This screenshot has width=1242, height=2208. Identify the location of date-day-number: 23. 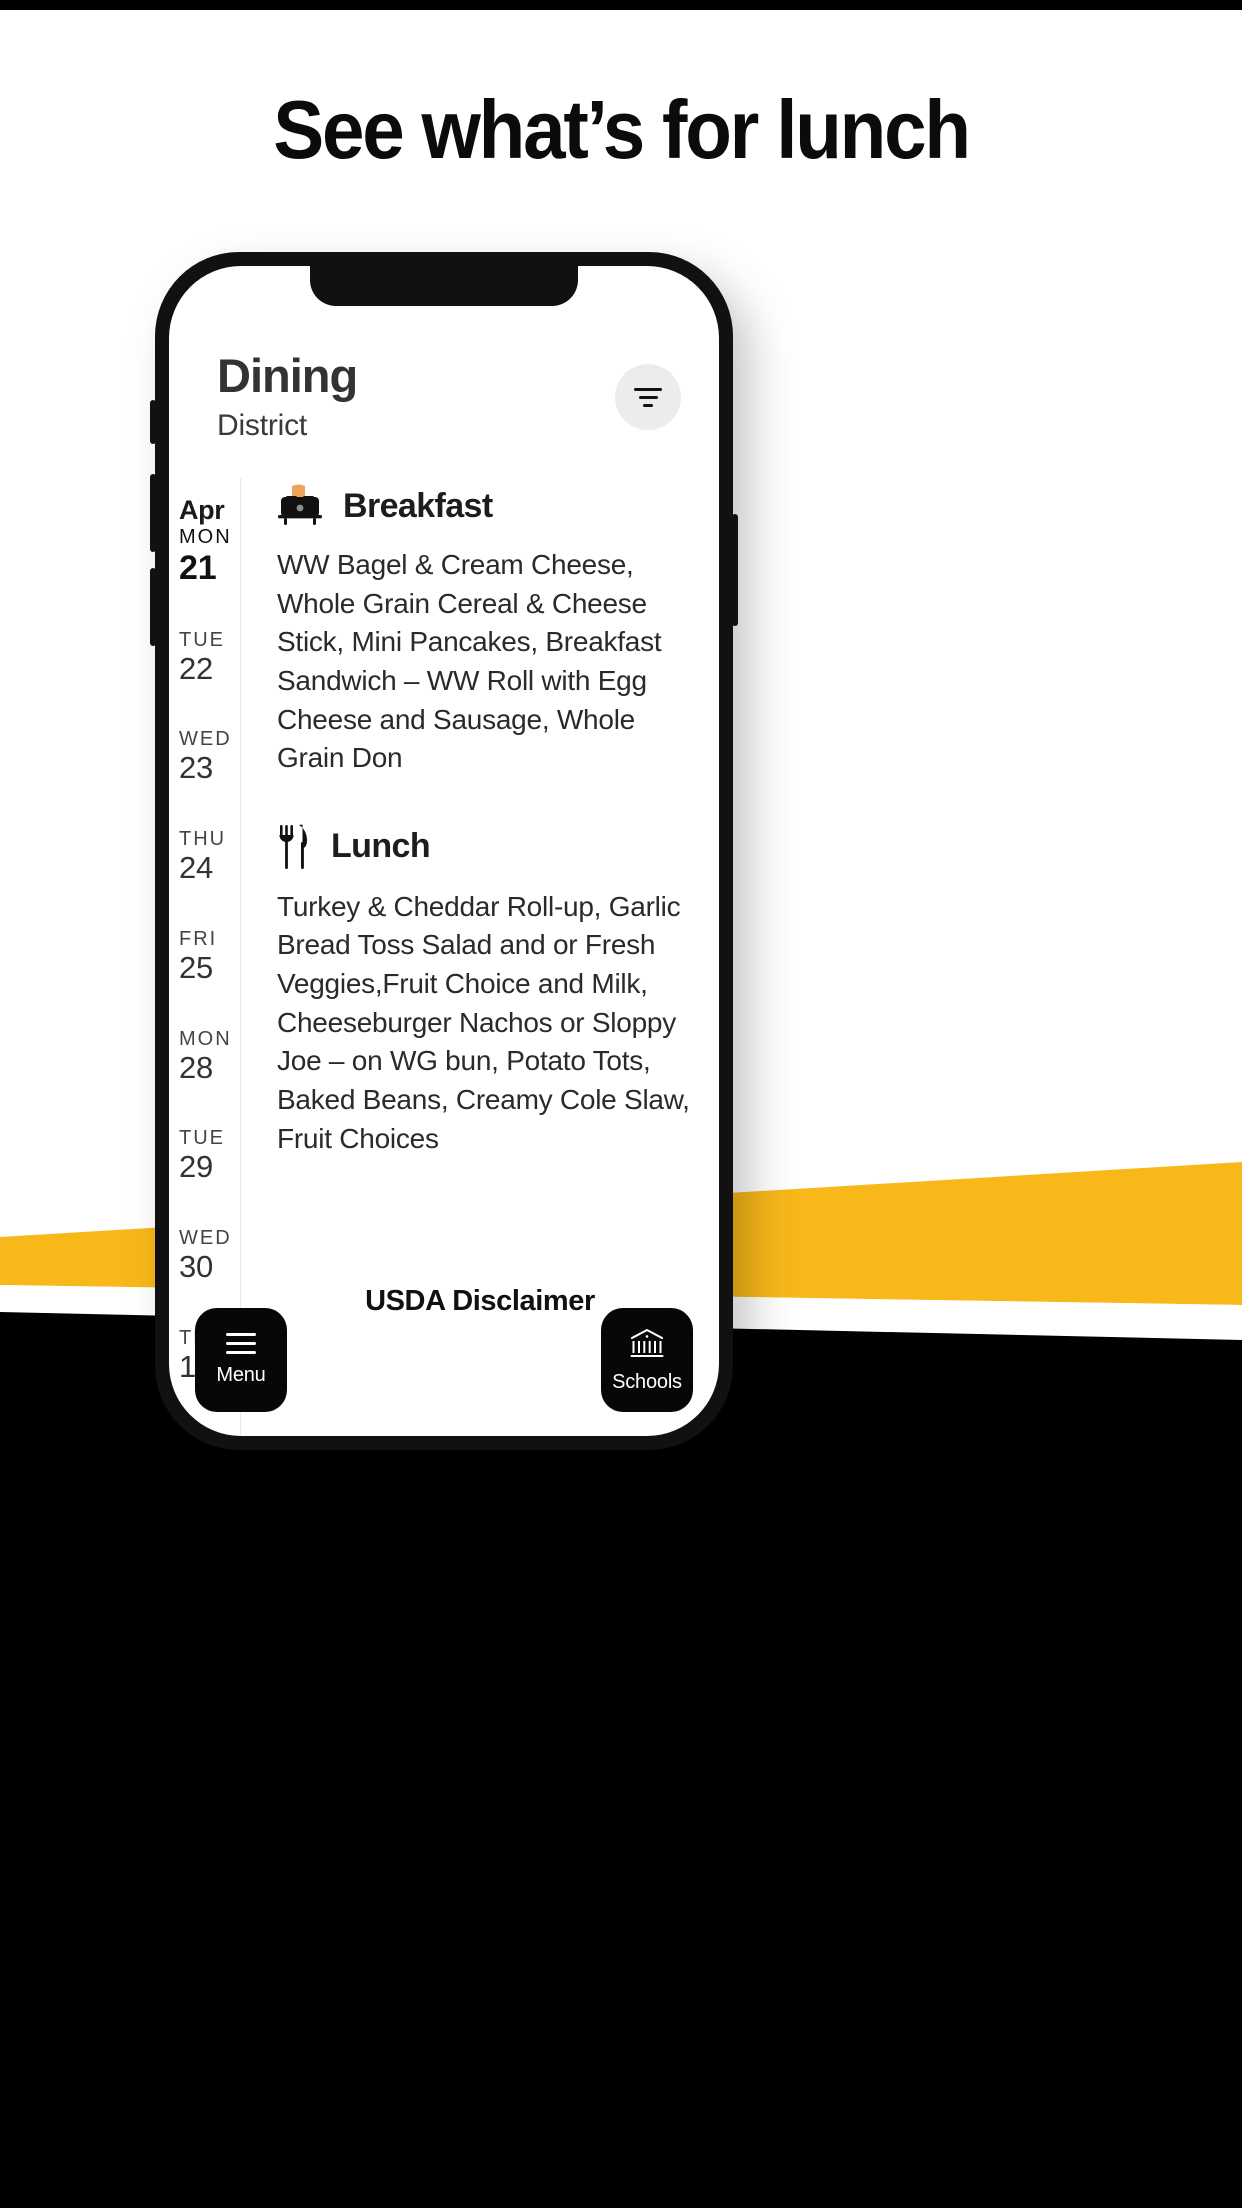
(196, 768).